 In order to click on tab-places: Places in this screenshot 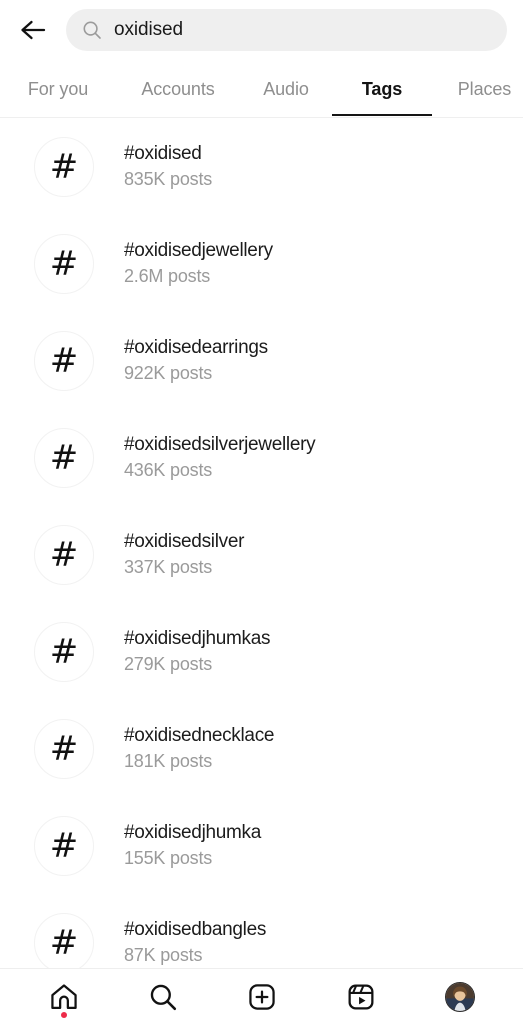, I will do `click(477, 89)`.